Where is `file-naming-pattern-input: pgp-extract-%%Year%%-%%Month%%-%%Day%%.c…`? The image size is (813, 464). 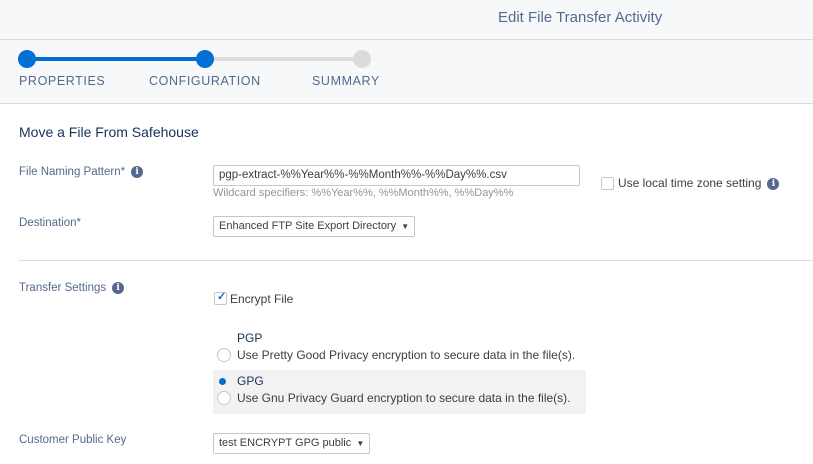
file-naming-pattern-input: pgp-extract-%%Year%%-%%Month%%-%%Day%%.c… is located at coordinates (396, 175).